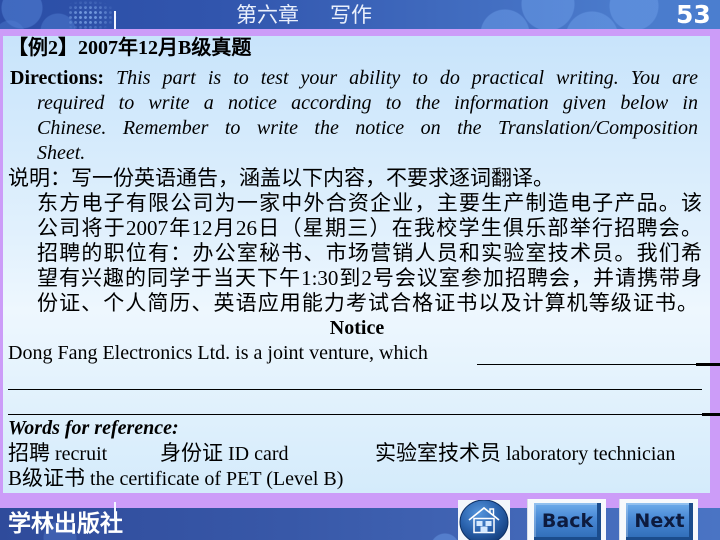  I want to click on glossary-term-en: recruit, so click(81, 454).